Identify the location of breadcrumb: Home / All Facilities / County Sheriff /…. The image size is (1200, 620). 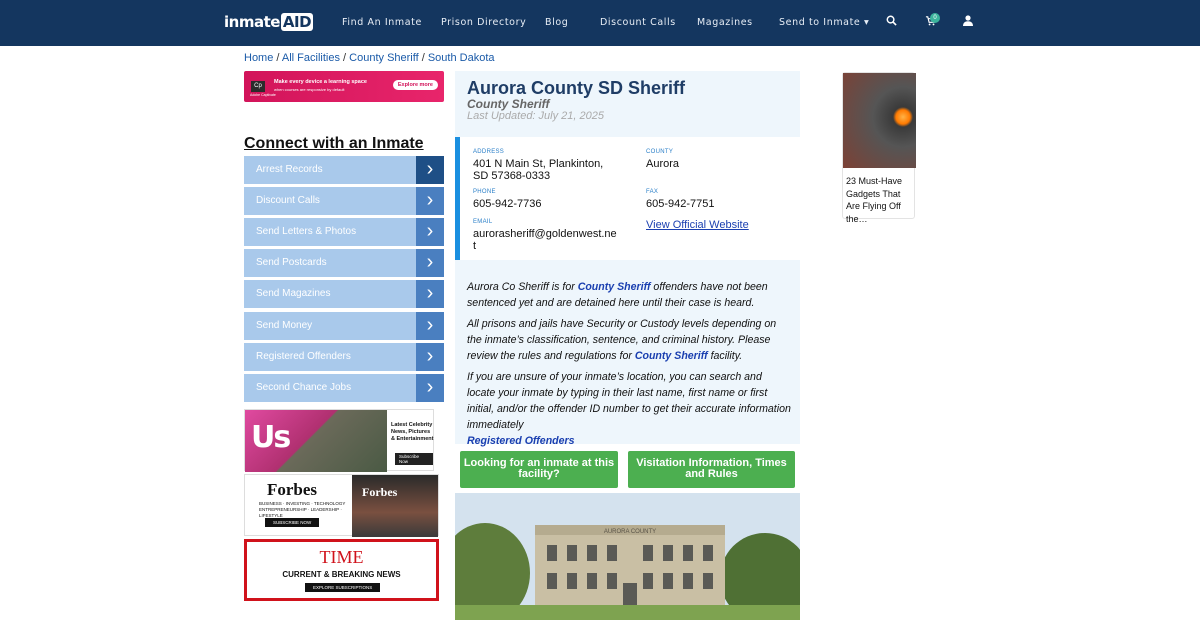
(369, 58).